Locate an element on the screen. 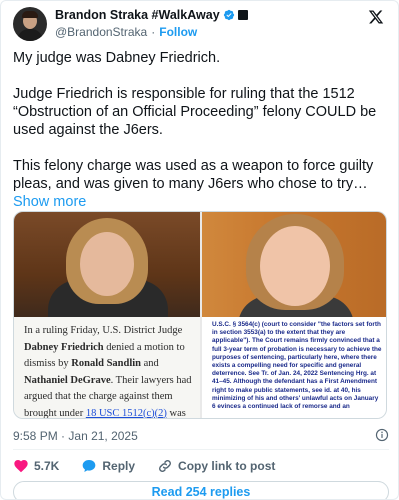 The width and height of the screenshot is (399, 500). news-line: denied a motion to is located at coordinates (144, 347).